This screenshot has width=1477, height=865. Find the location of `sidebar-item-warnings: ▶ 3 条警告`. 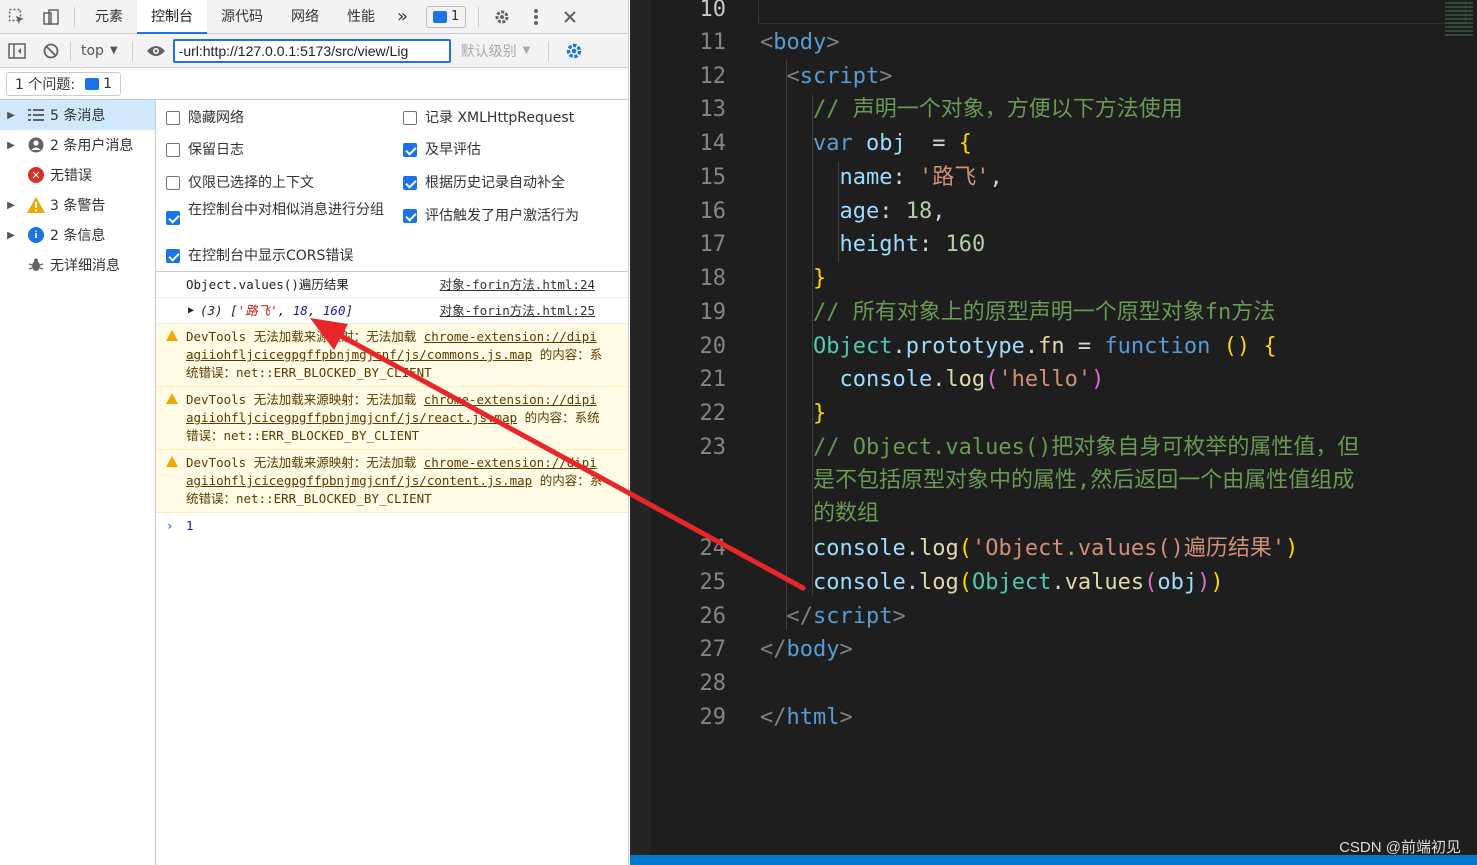

sidebar-item-warnings: ▶ 3 条警告 is located at coordinates (77, 205).